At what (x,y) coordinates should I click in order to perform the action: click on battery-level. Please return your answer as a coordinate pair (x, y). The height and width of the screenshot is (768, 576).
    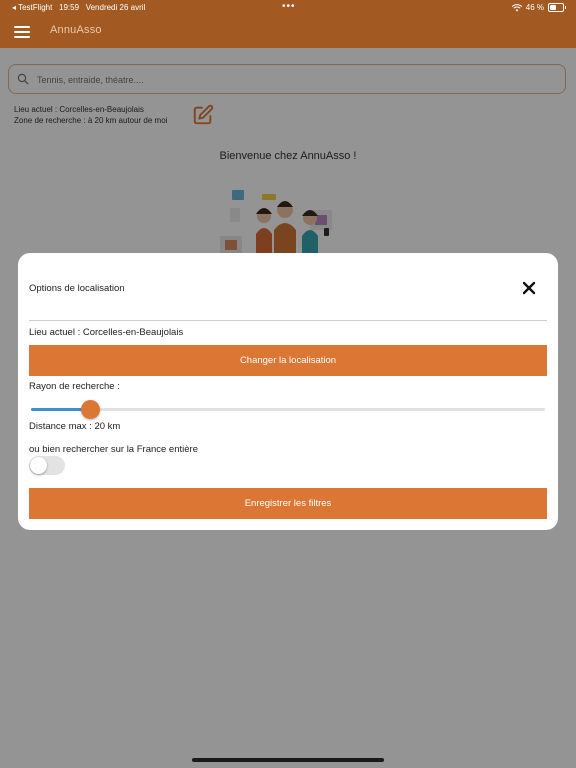
    Looking at the image, I should click on (553, 7).